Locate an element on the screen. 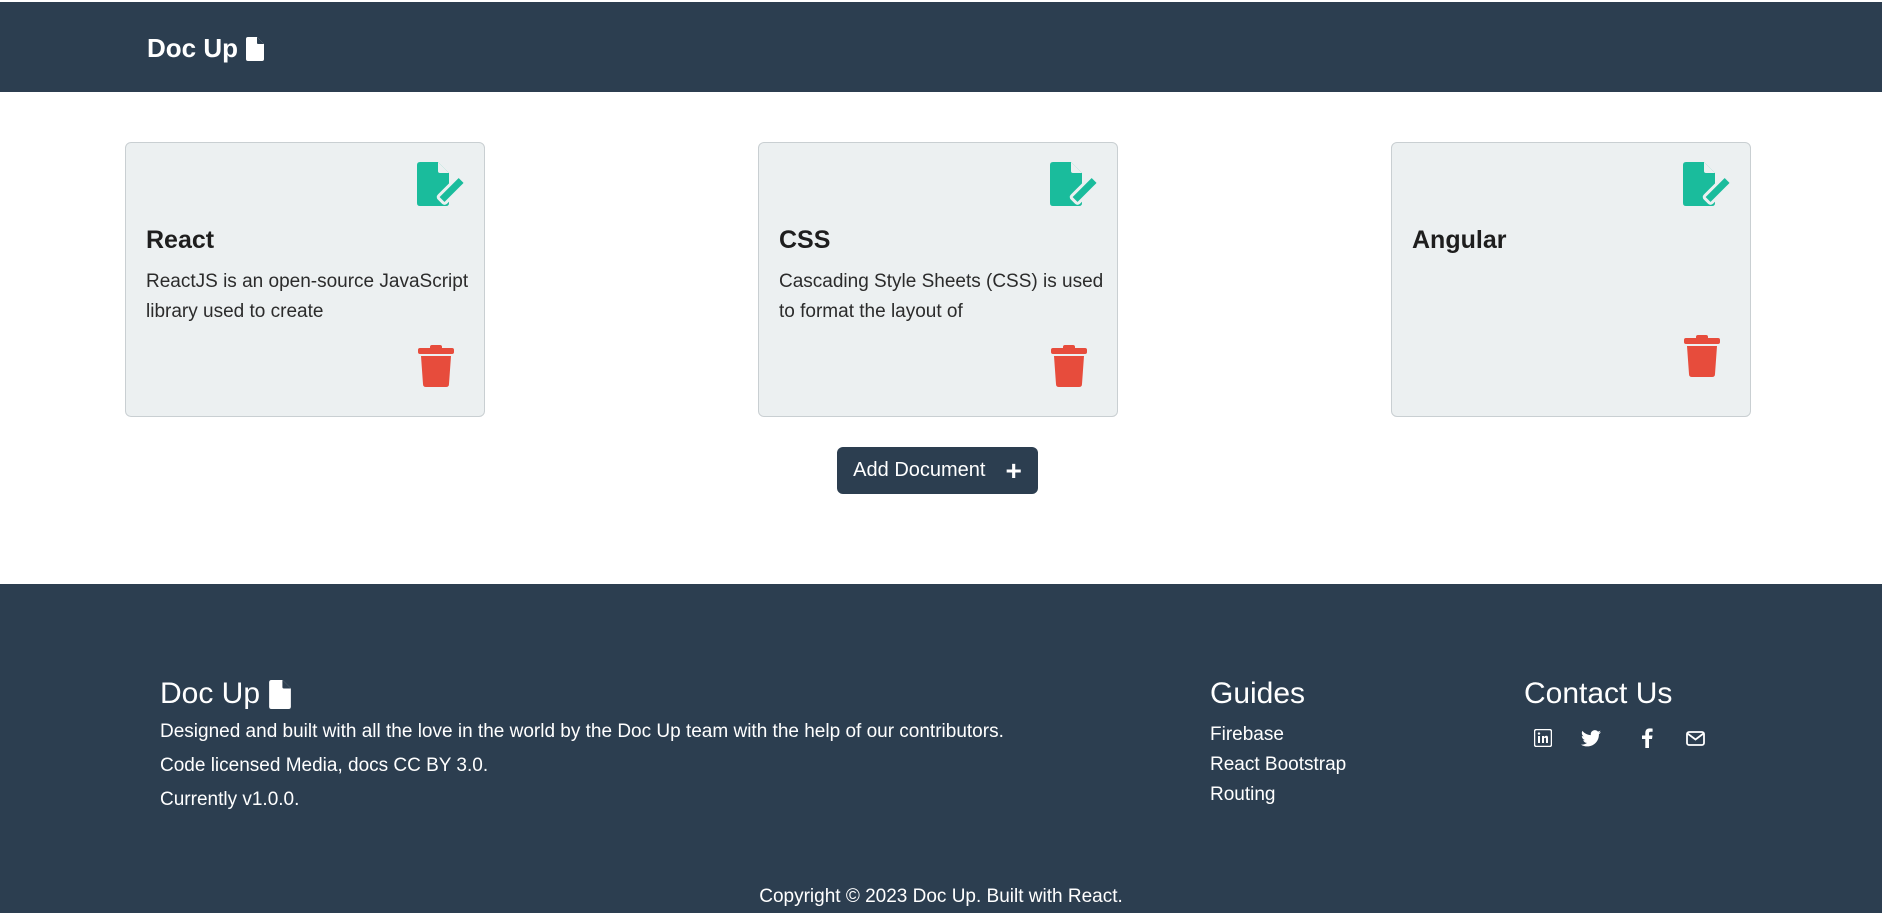 This screenshot has width=1882, height=913. plus-icon: + is located at coordinates (1013, 470).